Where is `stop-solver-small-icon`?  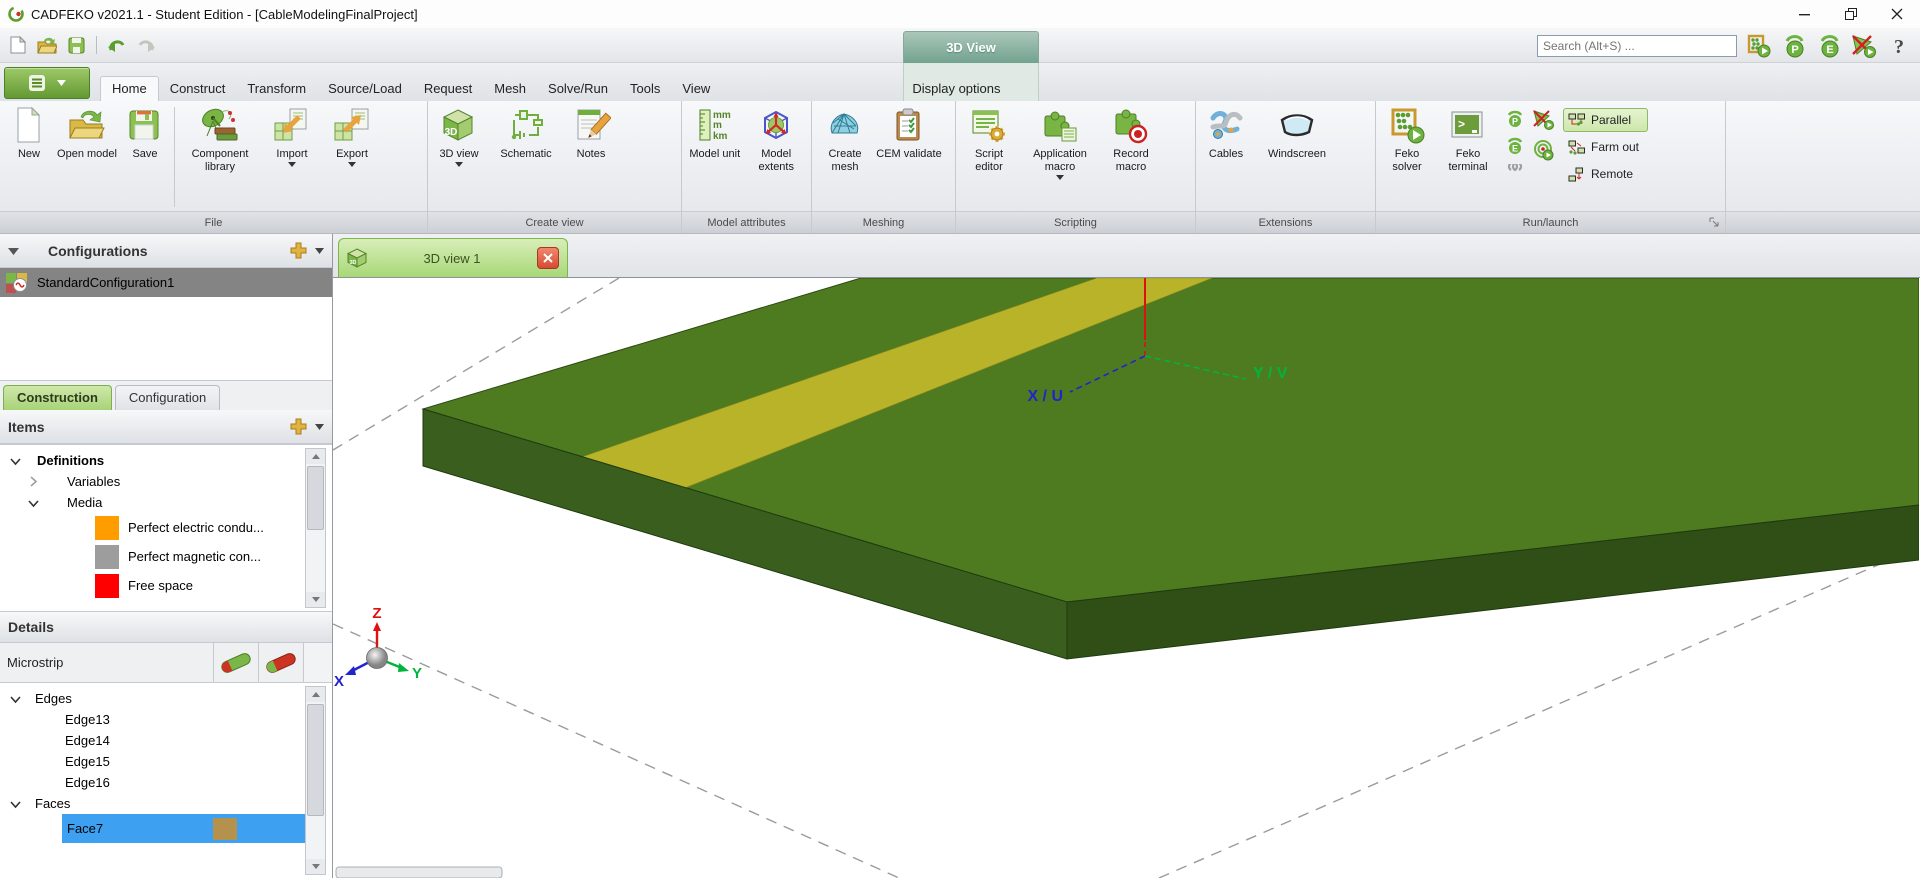
stop-solver-small-icon is located at coordinates (1544, 120).